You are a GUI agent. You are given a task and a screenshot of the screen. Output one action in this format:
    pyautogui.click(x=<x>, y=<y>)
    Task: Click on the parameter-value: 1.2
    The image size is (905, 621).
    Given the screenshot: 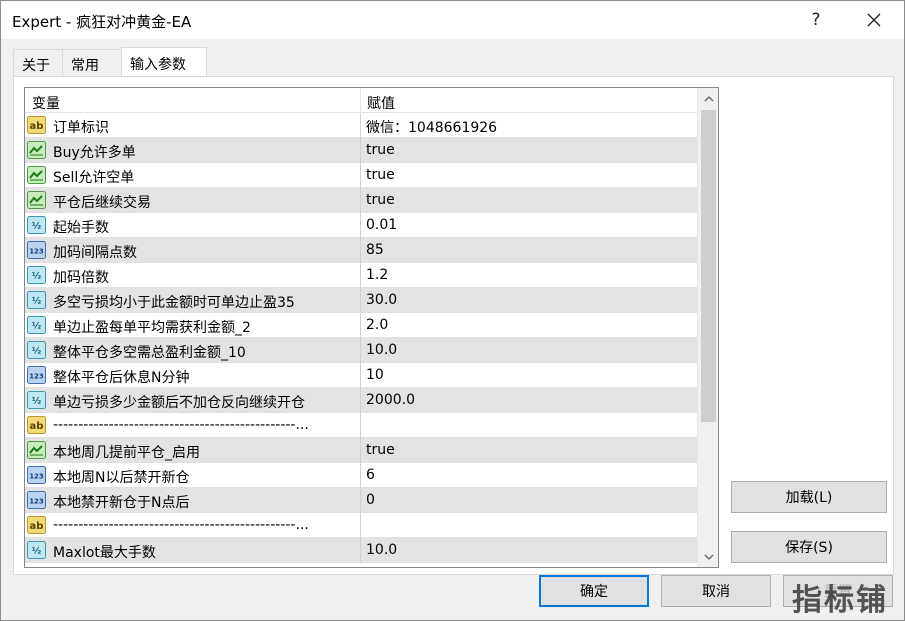 What is the action you would take?
    pyautogui.click(x=377, y=275)
    